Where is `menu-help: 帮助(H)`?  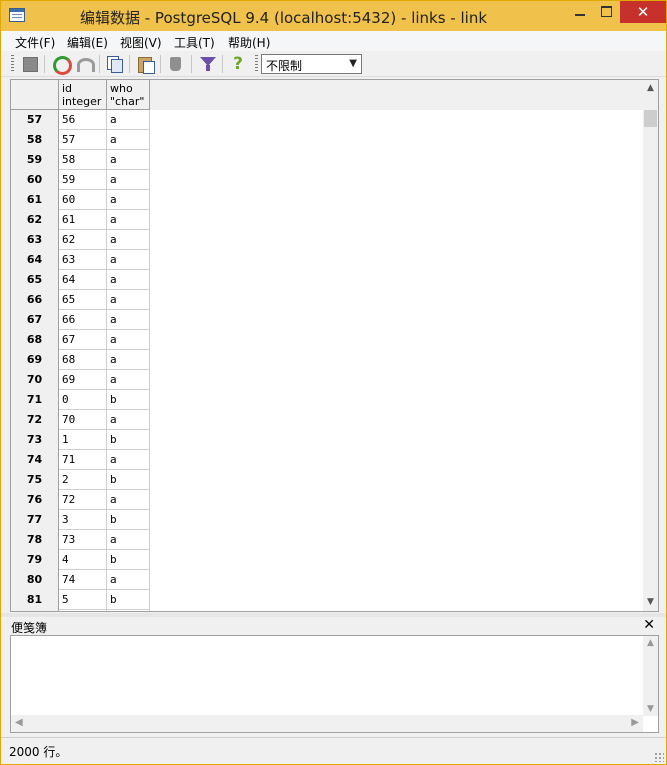 menu-help: 帮助(H) is located at coordinates (249, 42).